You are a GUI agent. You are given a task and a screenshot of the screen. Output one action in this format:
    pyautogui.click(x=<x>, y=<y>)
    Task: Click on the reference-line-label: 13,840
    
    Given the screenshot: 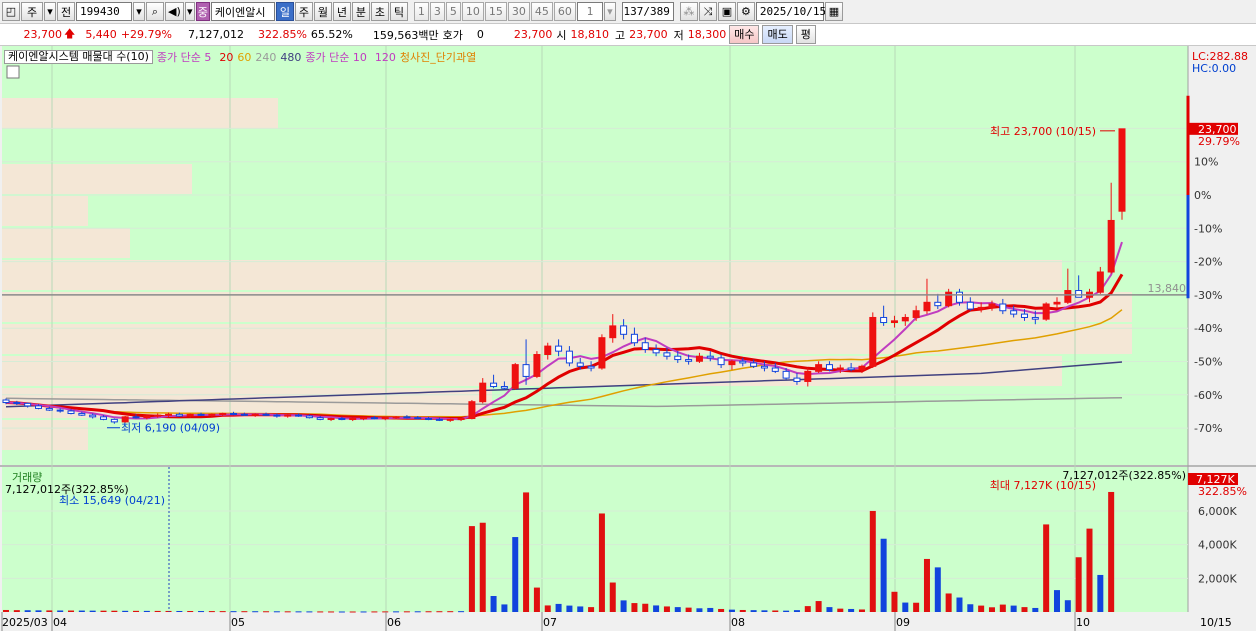 What is the action you would take?
    pyautogui.click(x=1167, y=288)
    